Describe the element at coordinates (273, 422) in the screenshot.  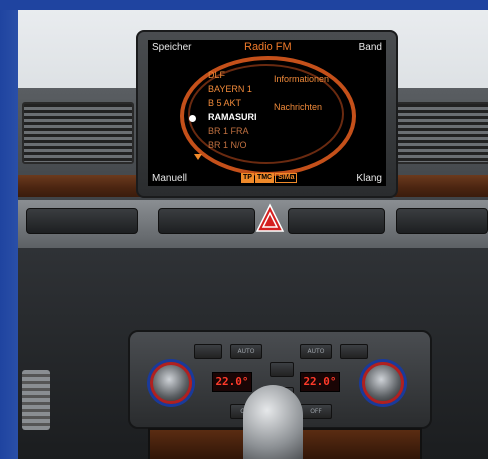
I see `gear-shifter` at that location.